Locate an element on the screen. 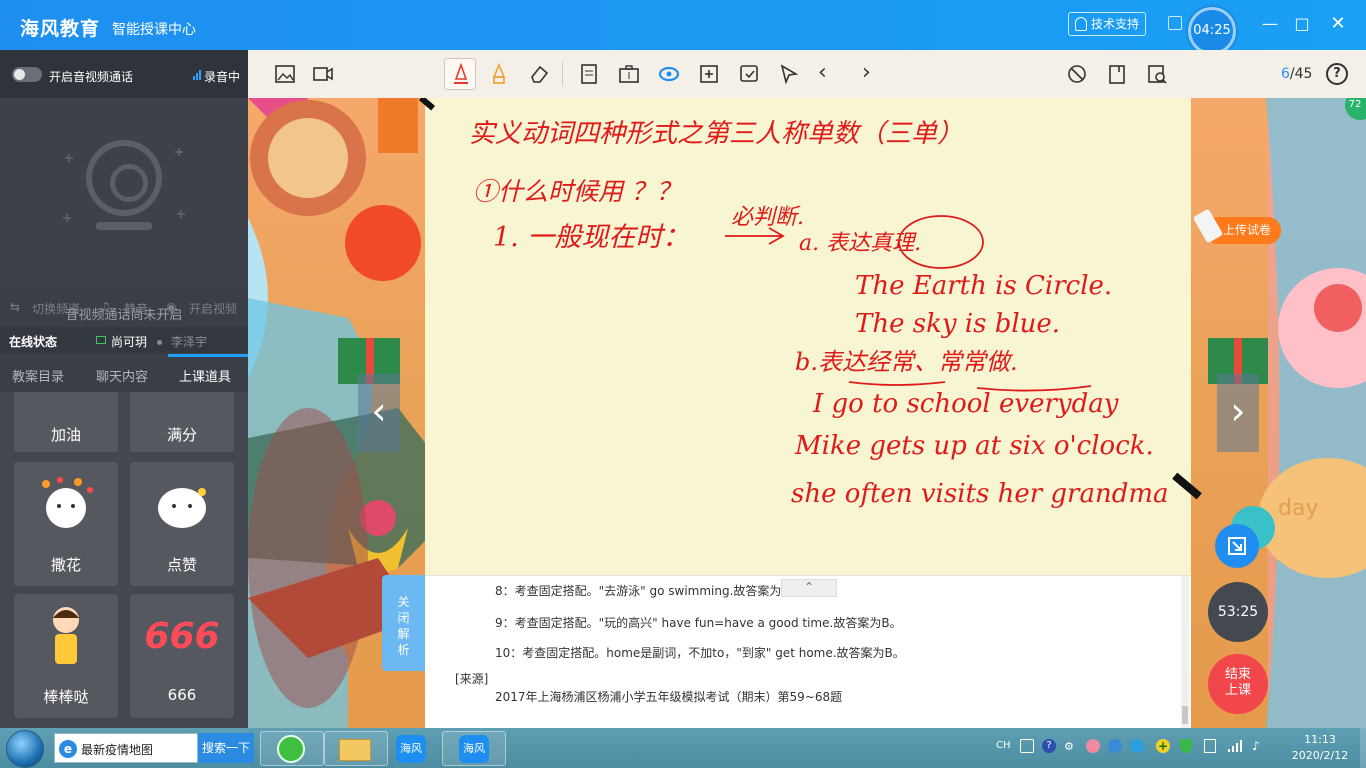 The width and height of the screenshot is (1366, 768). tab-lesson-catalog: 教案目录 is located at coordinates (38, 375).